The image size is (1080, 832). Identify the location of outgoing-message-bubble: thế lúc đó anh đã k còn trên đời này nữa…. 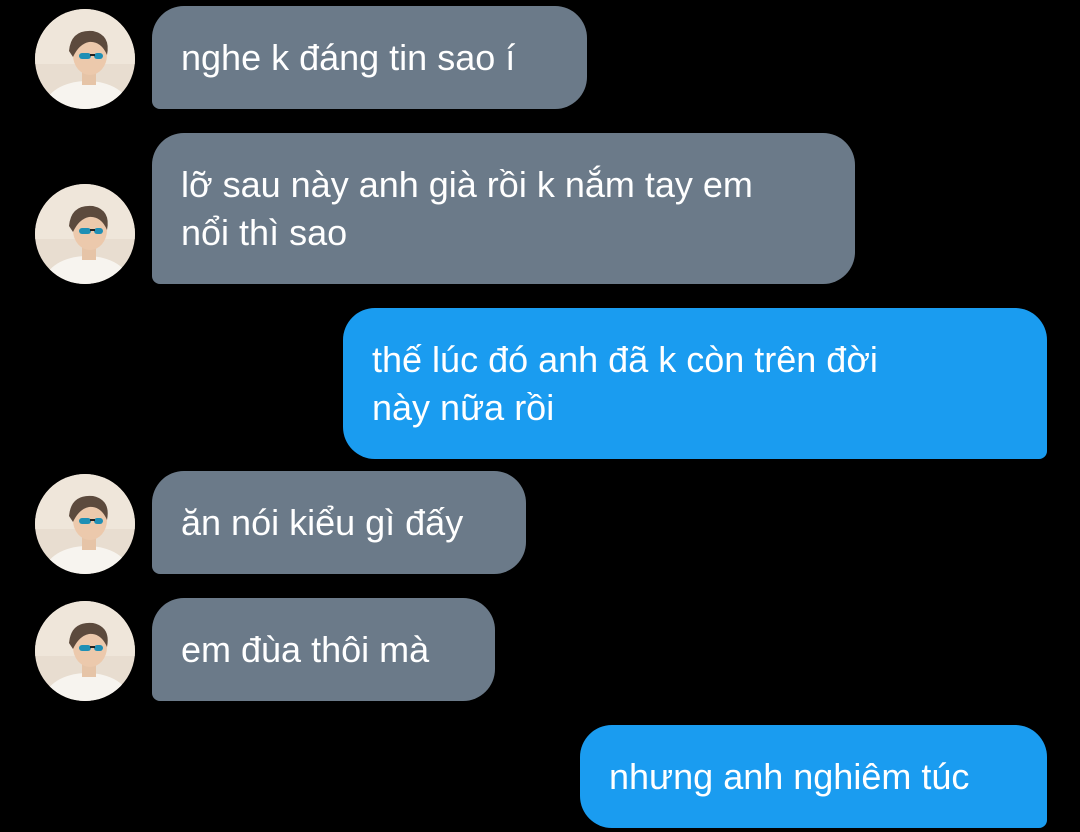
(695, 383).